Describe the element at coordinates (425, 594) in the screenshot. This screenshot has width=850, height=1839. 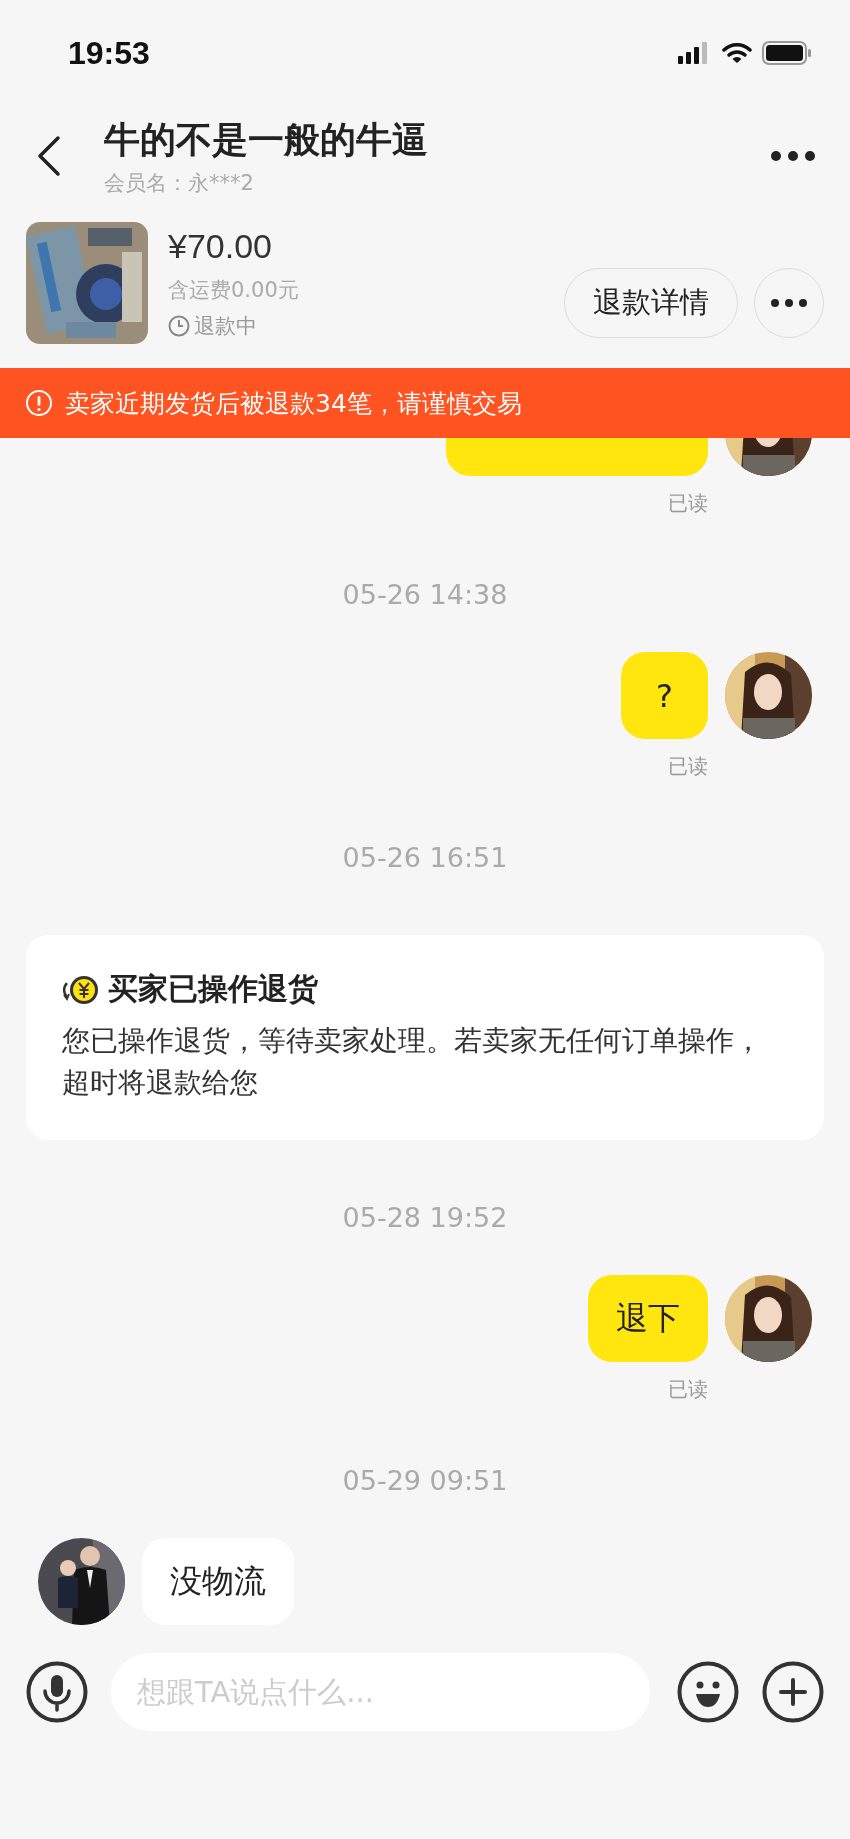
I see `timestamp: 05-26 14:38` at that location.